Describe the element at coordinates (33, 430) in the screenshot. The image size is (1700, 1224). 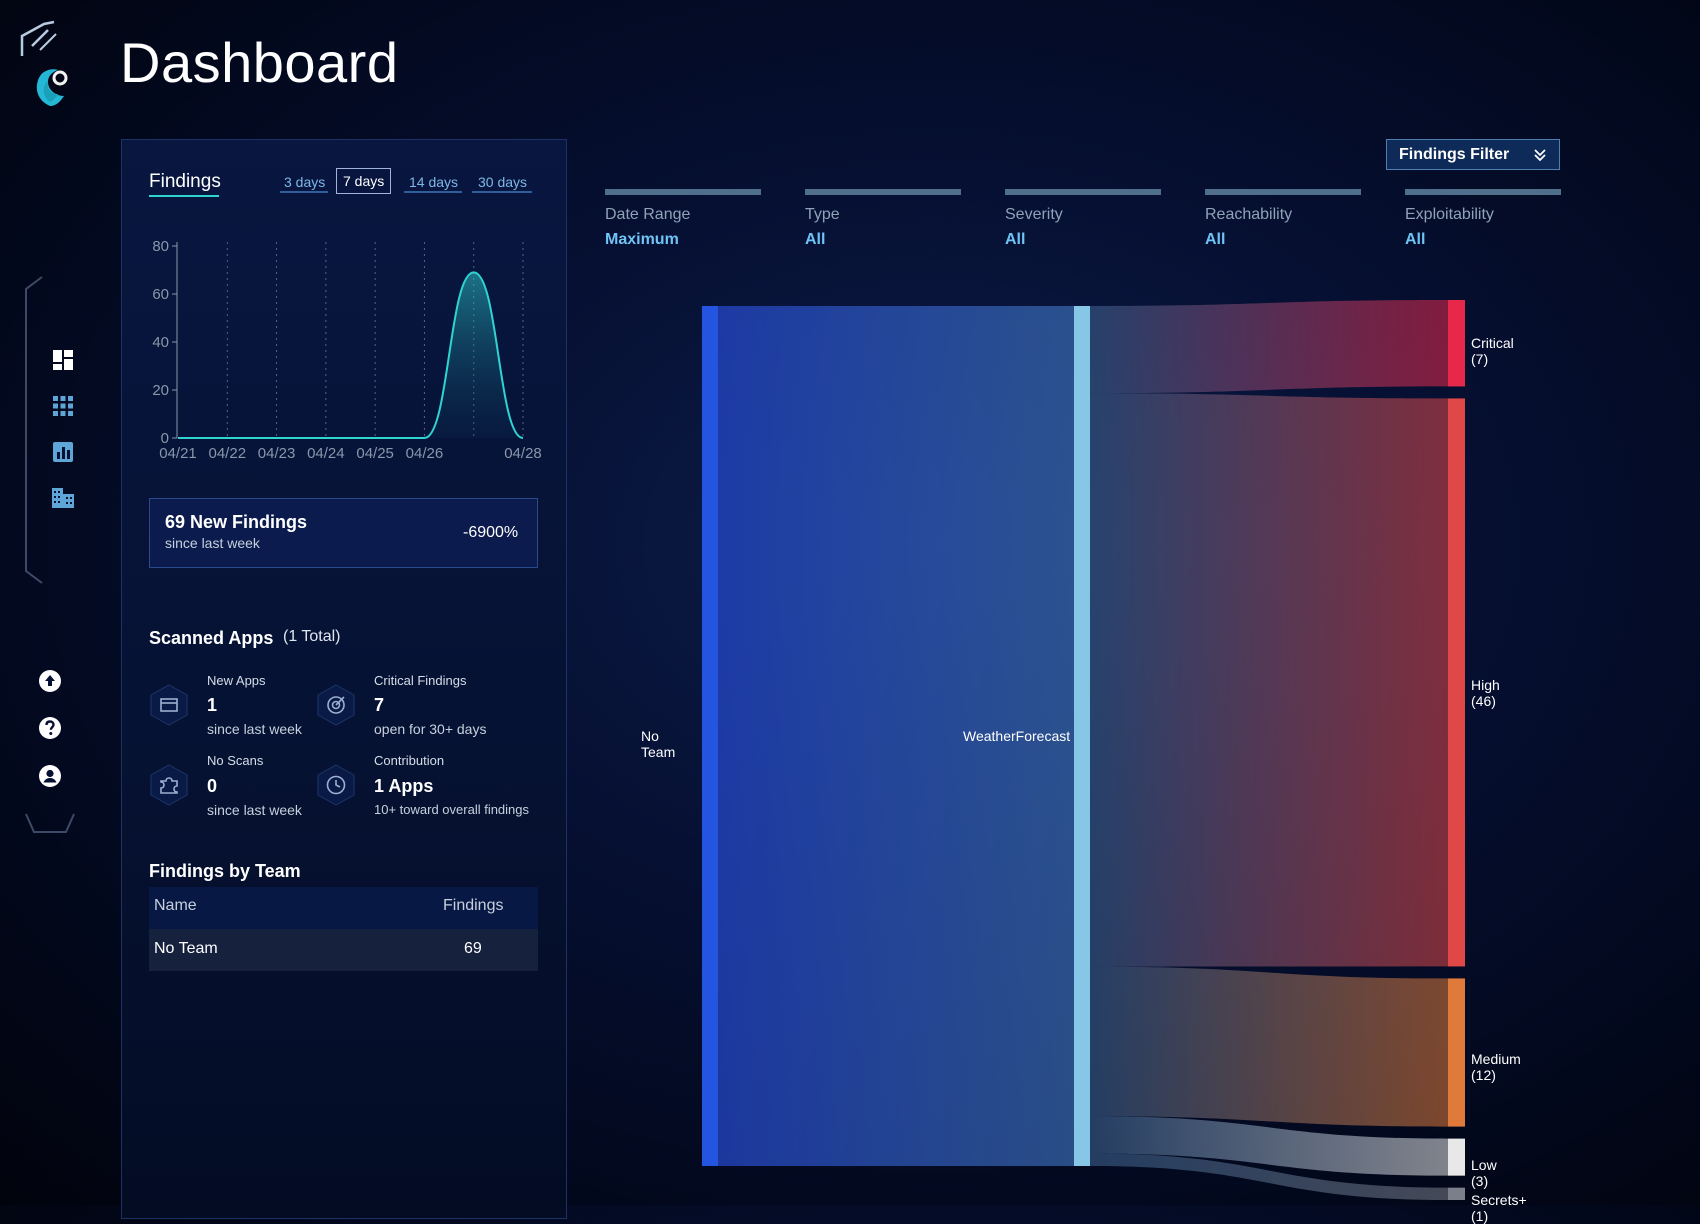
I see `rail-bracket-icon` at that location.